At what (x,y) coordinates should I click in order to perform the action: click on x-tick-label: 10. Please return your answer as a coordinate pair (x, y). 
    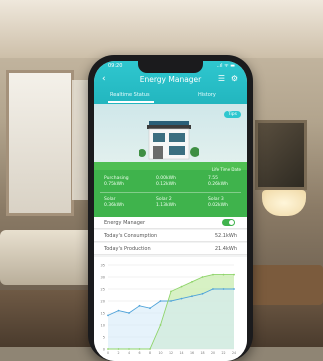
    Looking at the image, I should click on (160, 353).